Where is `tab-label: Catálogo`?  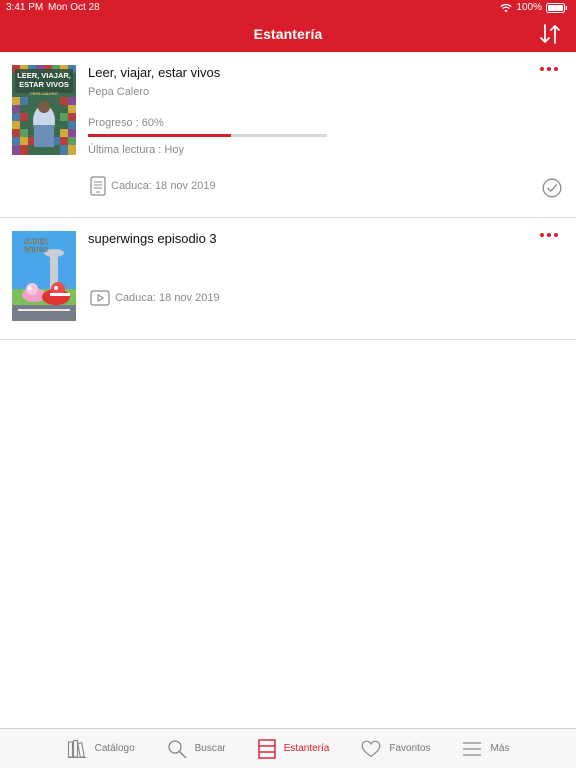
tab-label: Catálogo is located at coordinates (114, 748).